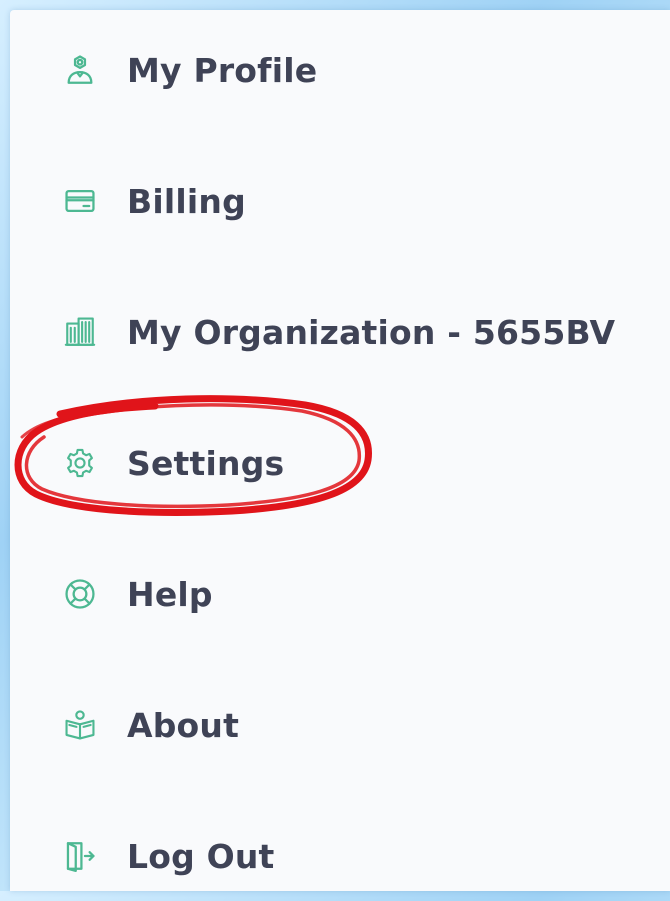  I want to click on menu-item-log-out: Log Out, so click(330, 856).